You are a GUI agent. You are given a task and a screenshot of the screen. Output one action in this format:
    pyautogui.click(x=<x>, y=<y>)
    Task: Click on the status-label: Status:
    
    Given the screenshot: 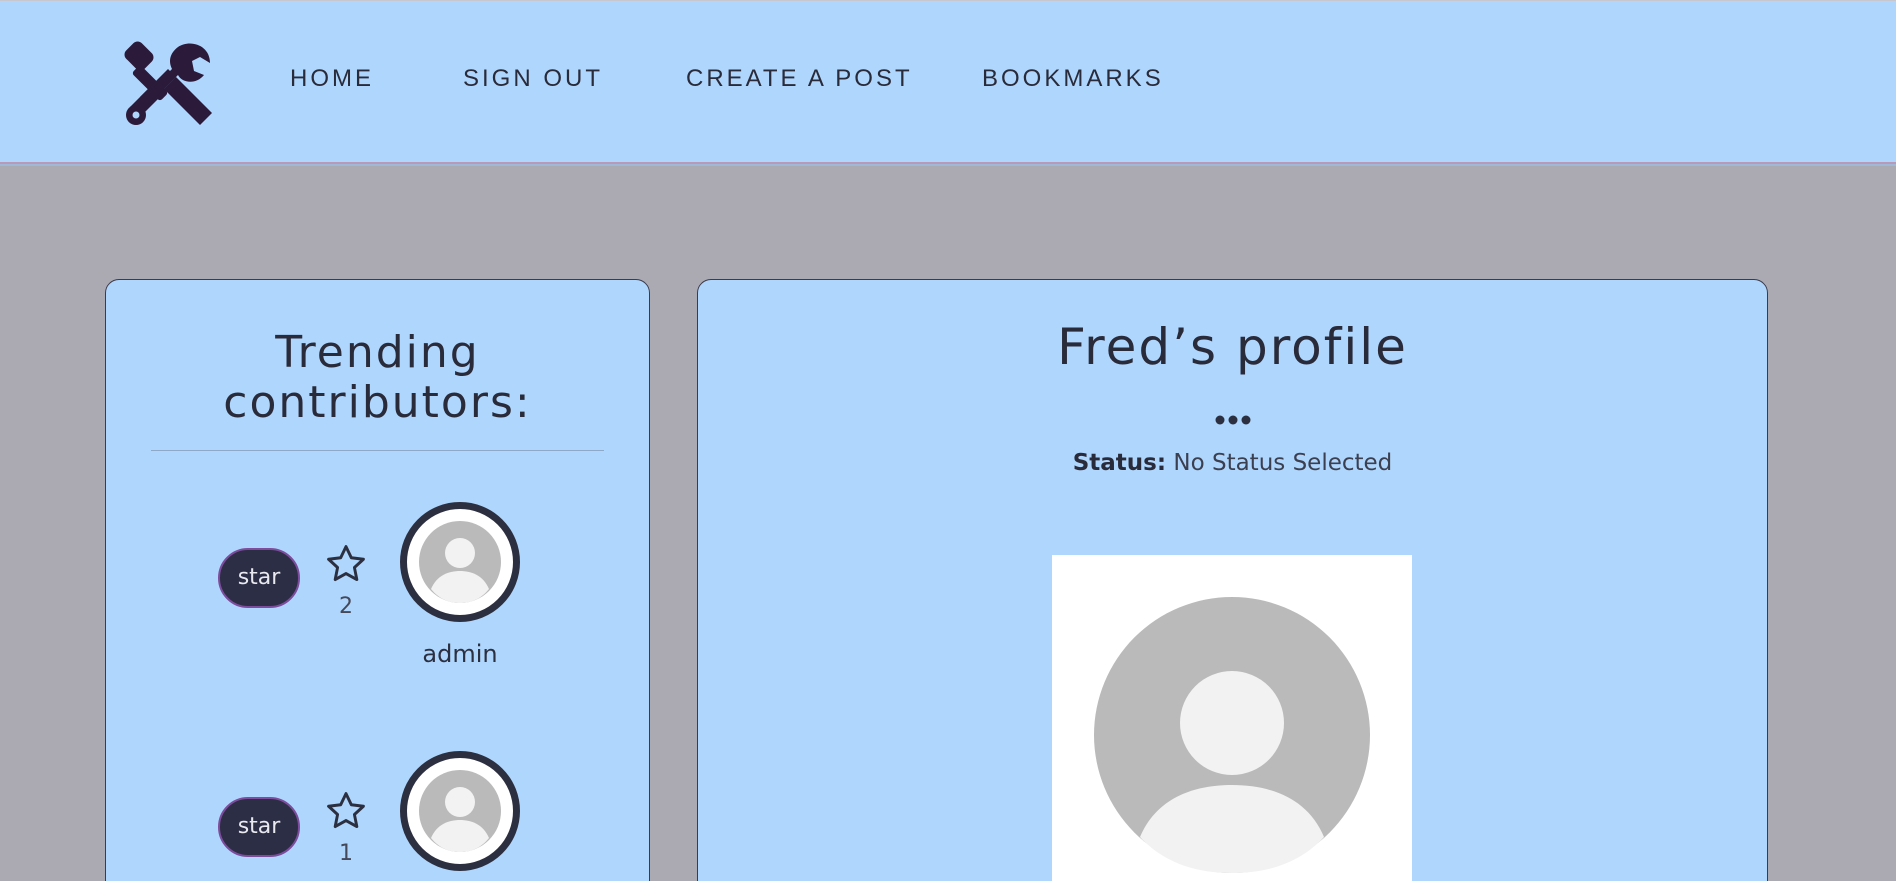 What is the action you would take?
    pyautogui.click(x=1119, y=463)
    